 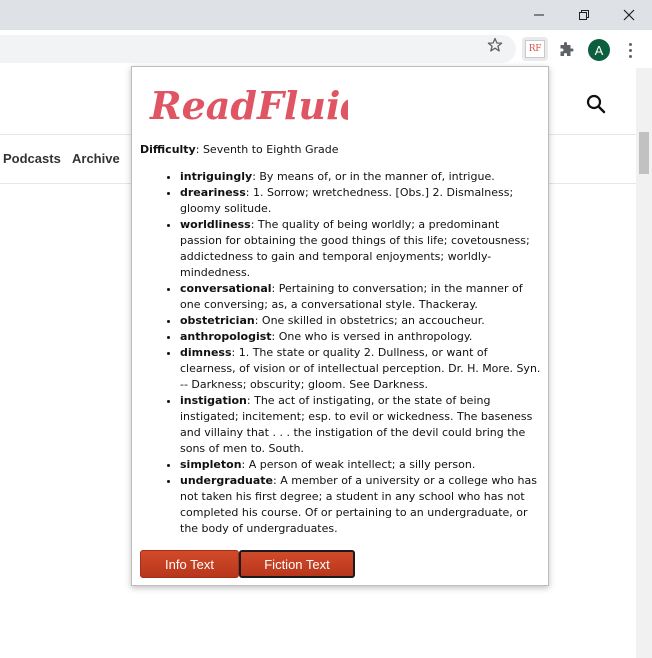 I want to click on minimize-icon, so click(x=539, y=15).